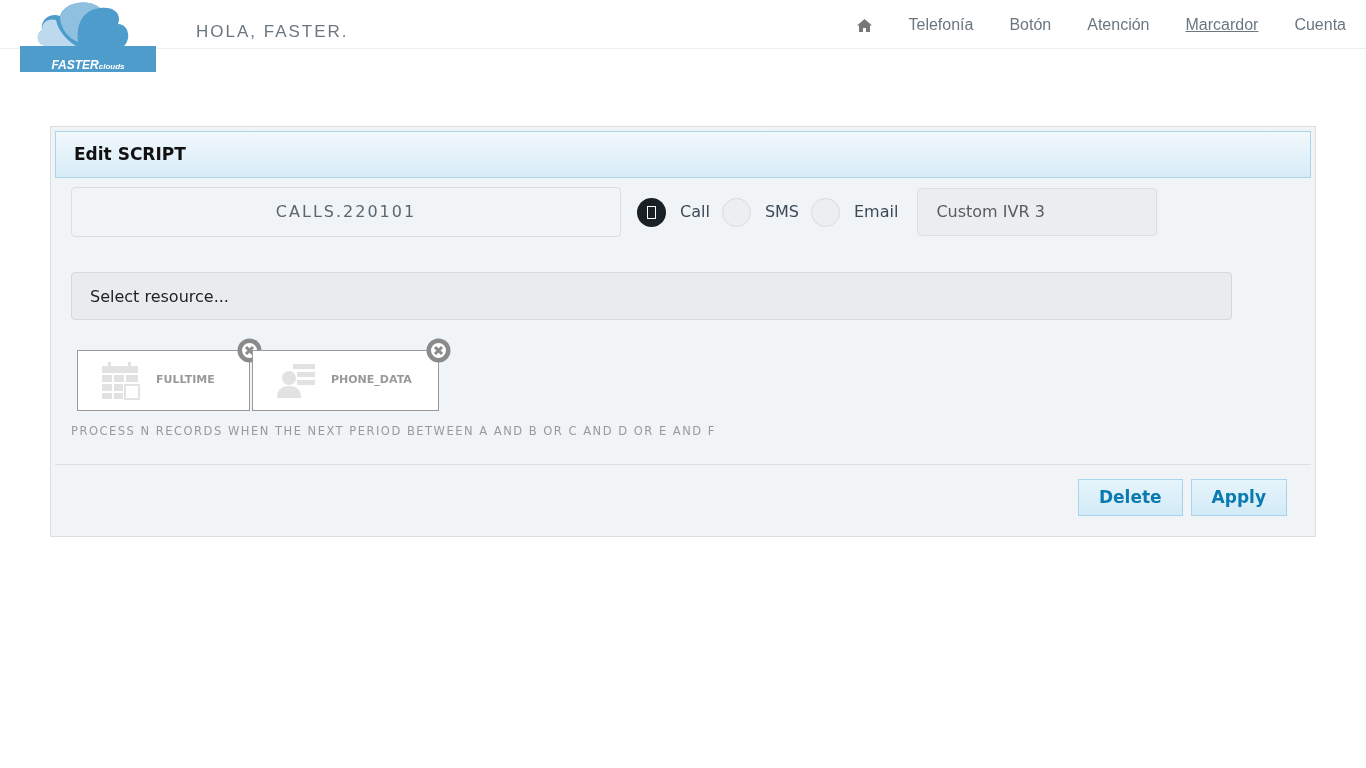 The width and height of the screenshot is (1366, 768). Describe the element at coordinates (1118, 25) in the screenshot. I see `nav-link: Atención` at that location.